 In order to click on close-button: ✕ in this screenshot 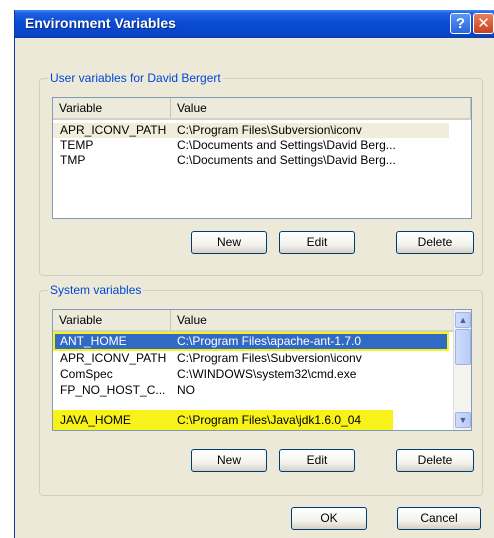, I will do `click(483, 23)`.